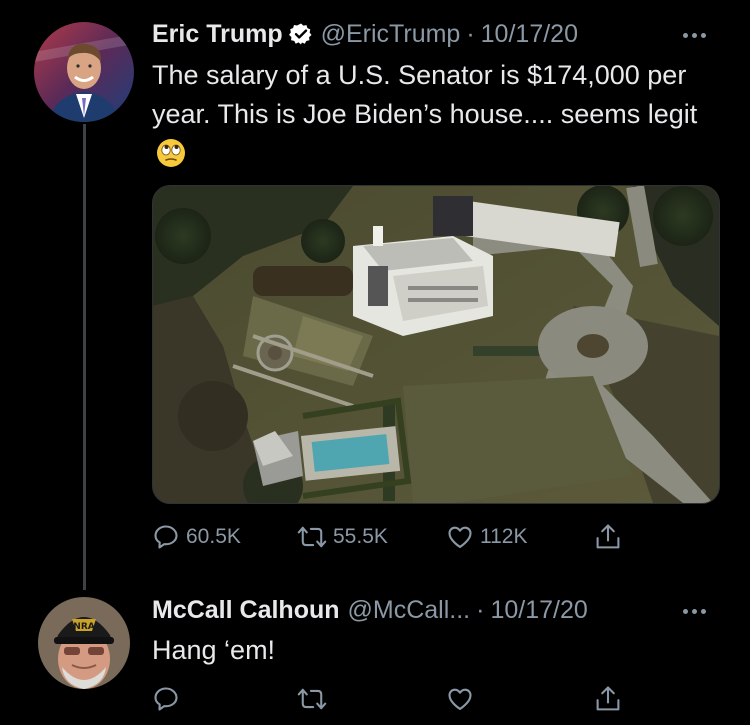 This screenshot has width=750, height=725. What do you see at coordinates (217, 34) in the screenshot?
I see `author-name: Eric Trump` at bounding box center [217, 34].